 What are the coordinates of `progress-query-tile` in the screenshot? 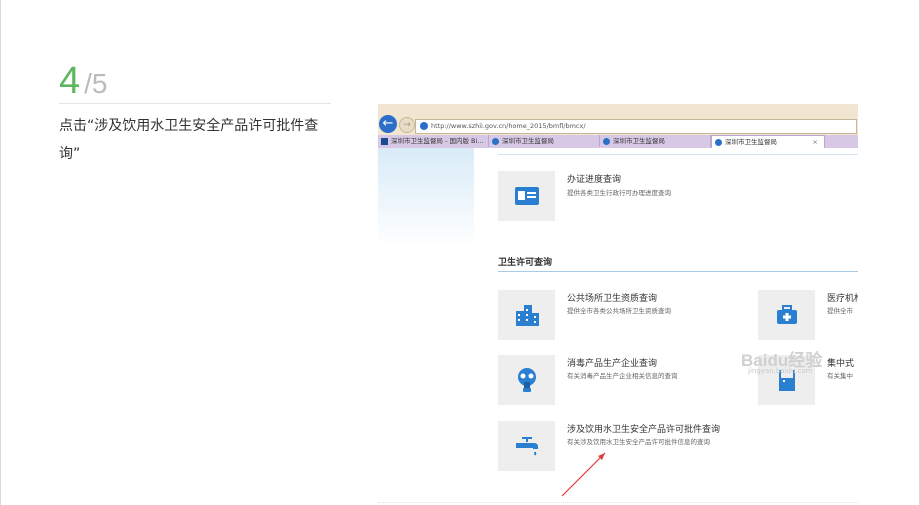 It's located at (526, 196).